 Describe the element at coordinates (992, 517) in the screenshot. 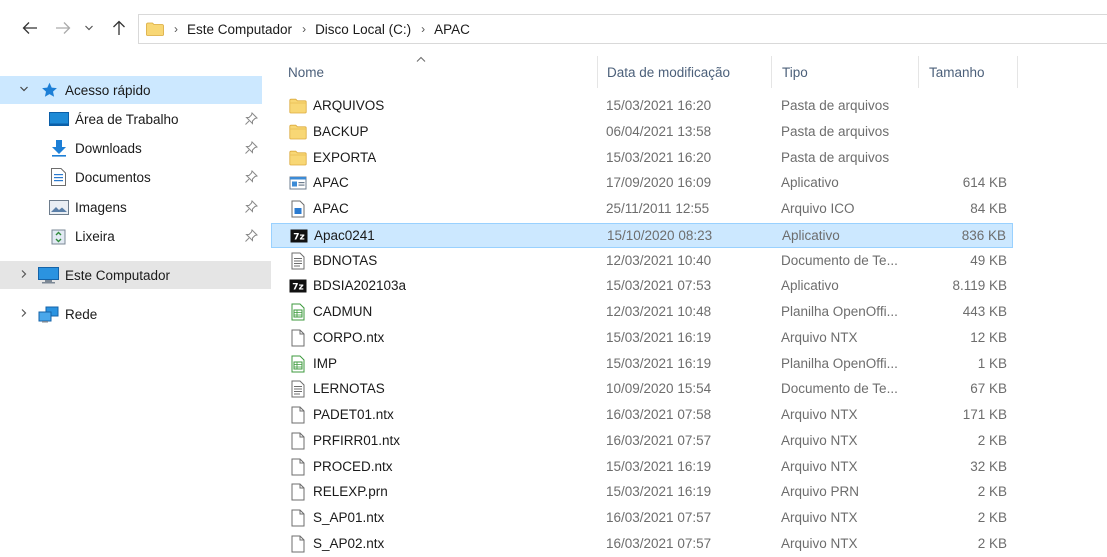

I see `file-size: 2 KB` at that location.